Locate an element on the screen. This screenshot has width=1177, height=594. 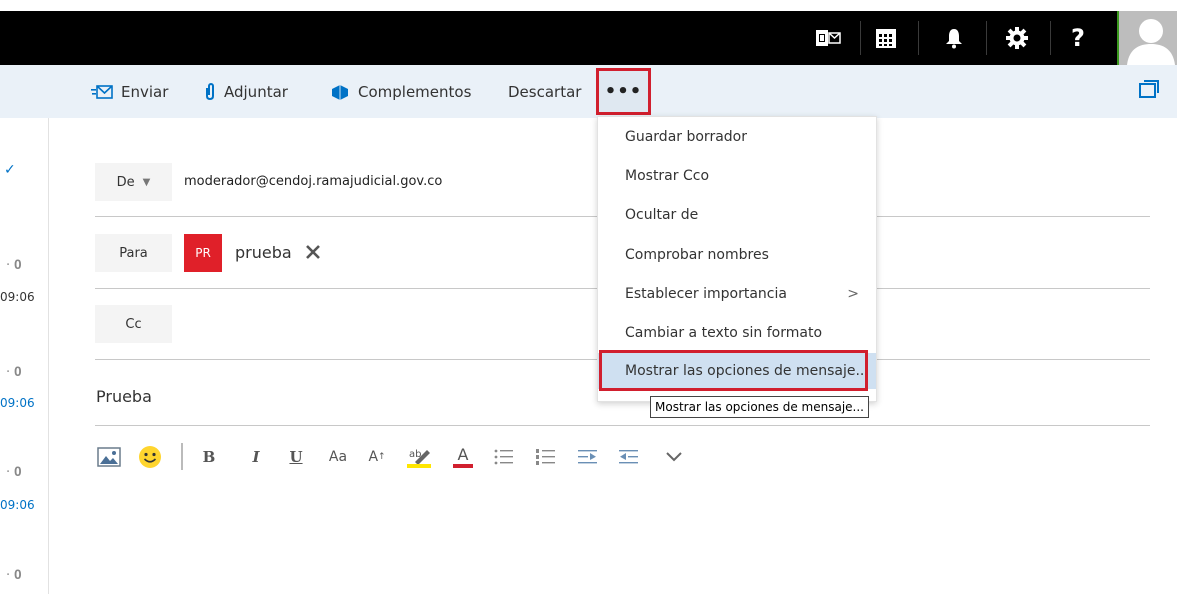
top-bar: ? is located at coordinates (588, 38).